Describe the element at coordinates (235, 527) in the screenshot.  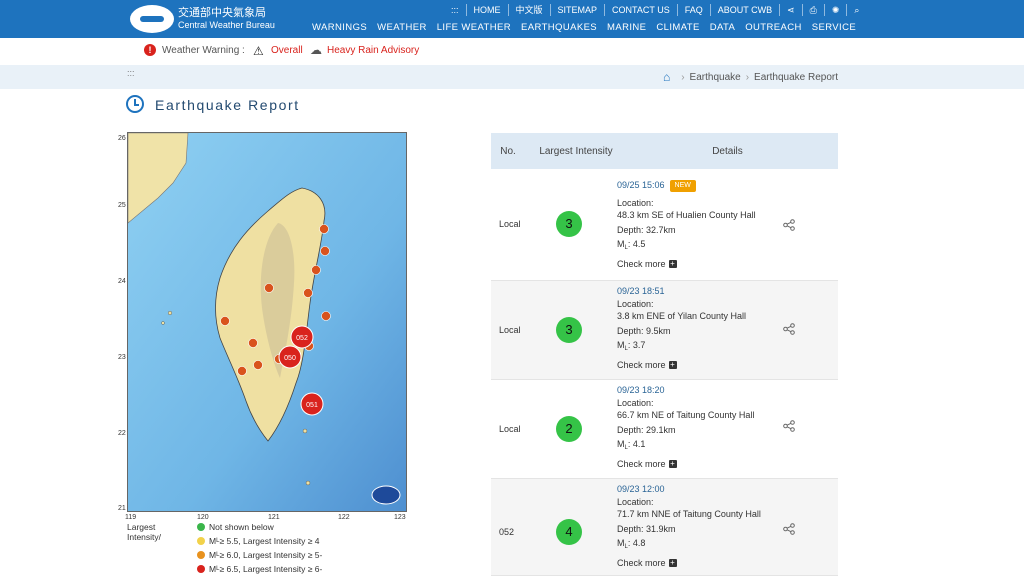
I see `legend-row-not-shown: Not shown below` at that location.